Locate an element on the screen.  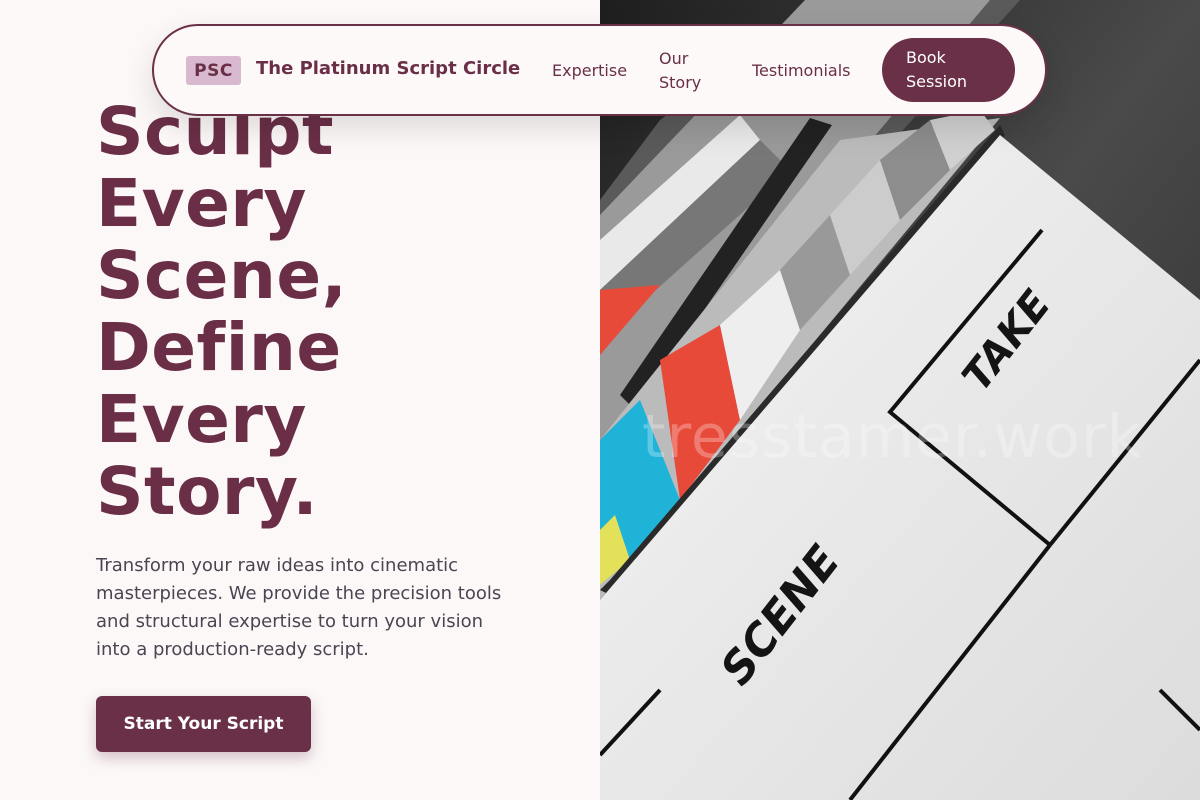
hero-title-line: Define is located at coordinates (219, 347).